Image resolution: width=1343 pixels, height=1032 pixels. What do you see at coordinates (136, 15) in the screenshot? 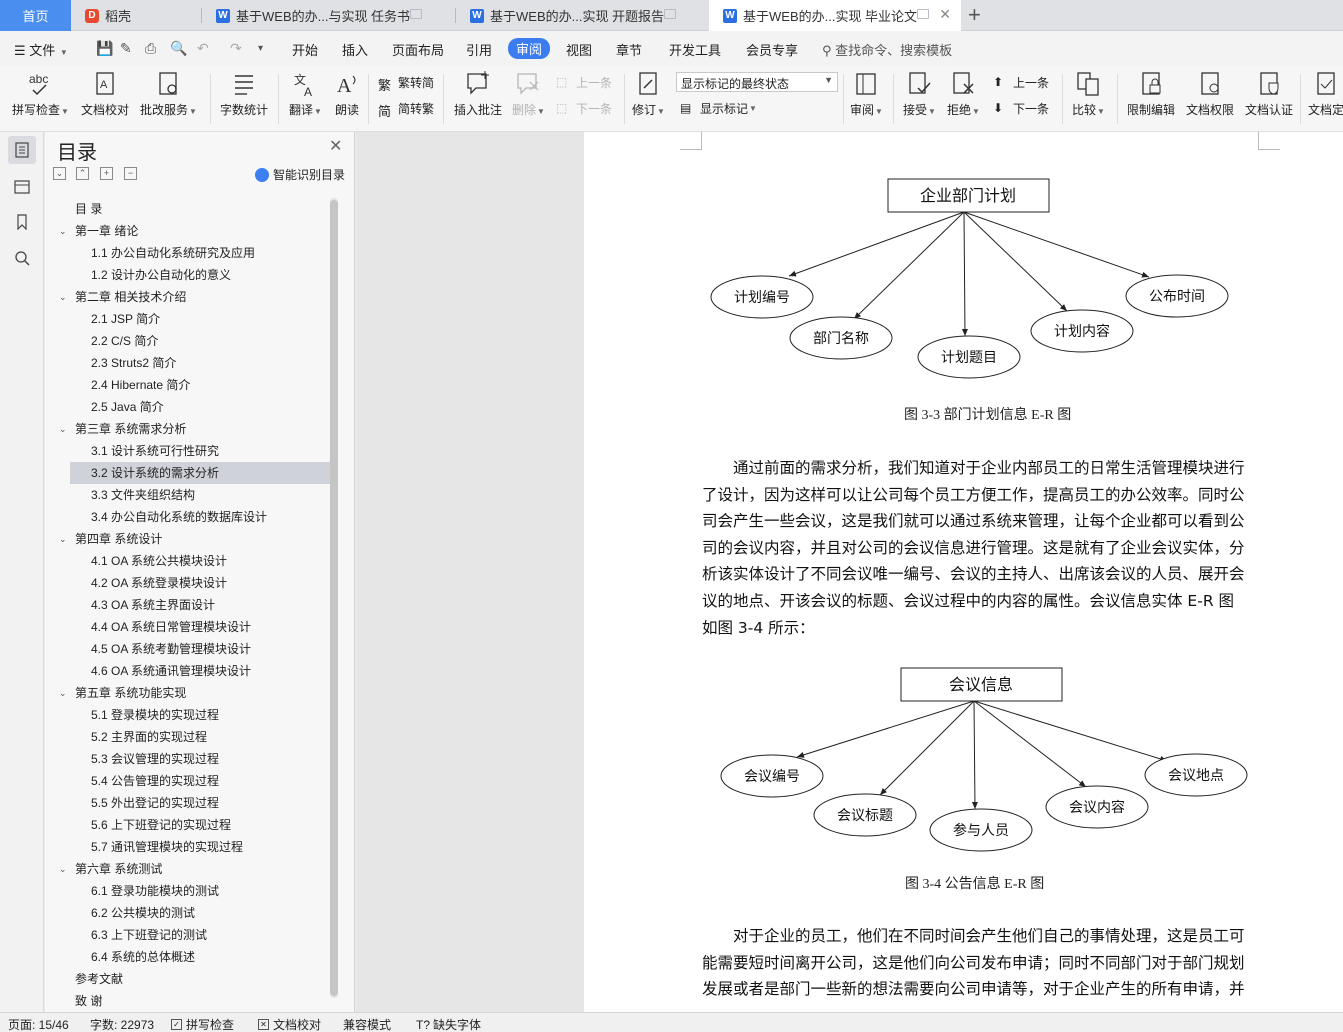
I see `tab-docer: D 稻壳` at bounding box center [136, 15].